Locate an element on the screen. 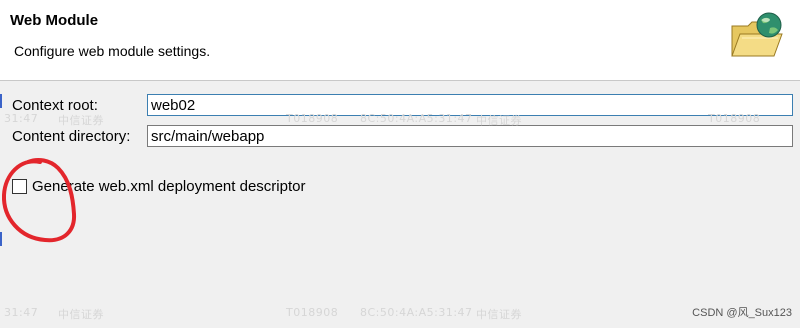  content-directory-label: Content directory: is located at coordinates (71, 136).